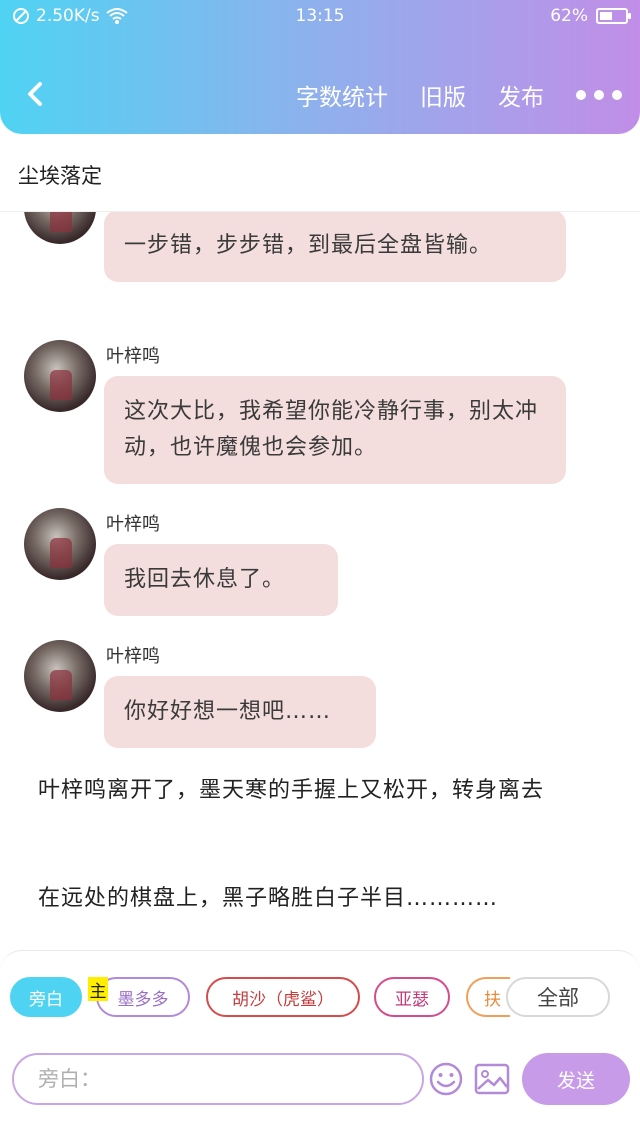 This screenshot has height=1138, width=640. Describe the element at coordinates (335, 430) in the screenshot. I see `message-bubble: 这次大比，我希望你能冷静行事，别太冲动，也许魔傀也会参加。` at that location.